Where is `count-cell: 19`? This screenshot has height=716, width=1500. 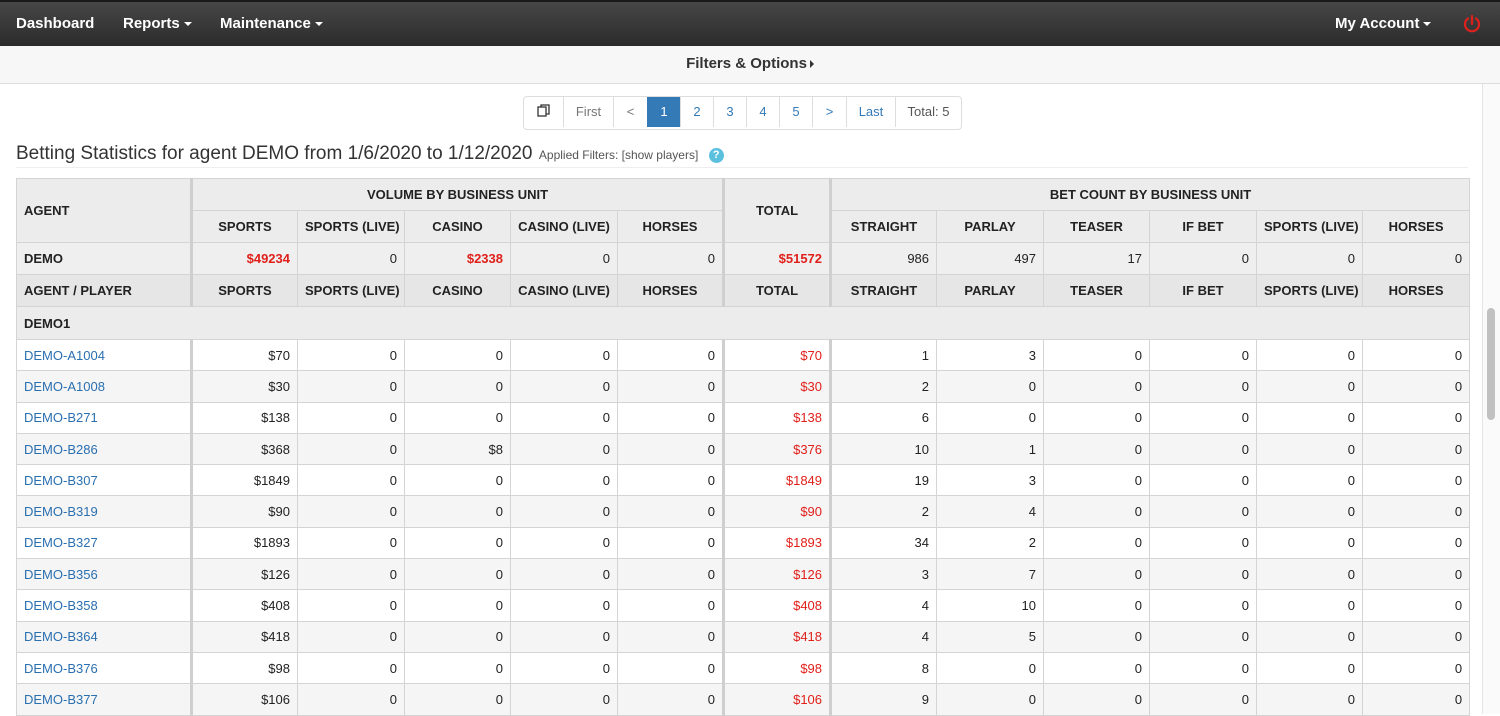
count-cell: 19 is located at coordinates (884, 480).